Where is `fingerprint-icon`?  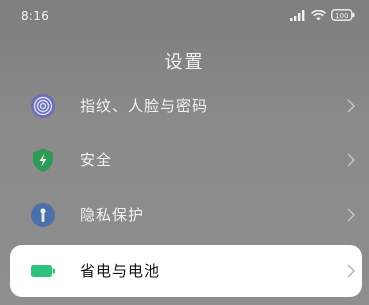 fingerprint-icon is located at coordinates (43, 106).